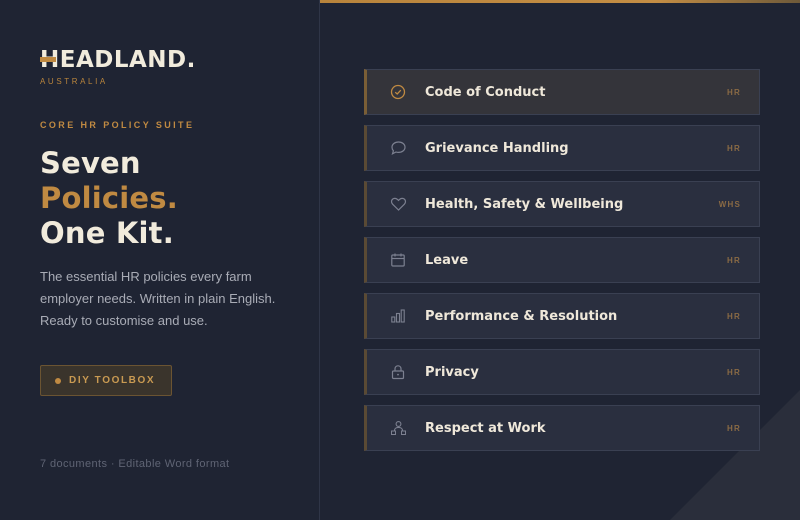 This screenshot has height=520, width=800. I want to click on policy-item-privacy: Privacy HR, so click(562, 372).